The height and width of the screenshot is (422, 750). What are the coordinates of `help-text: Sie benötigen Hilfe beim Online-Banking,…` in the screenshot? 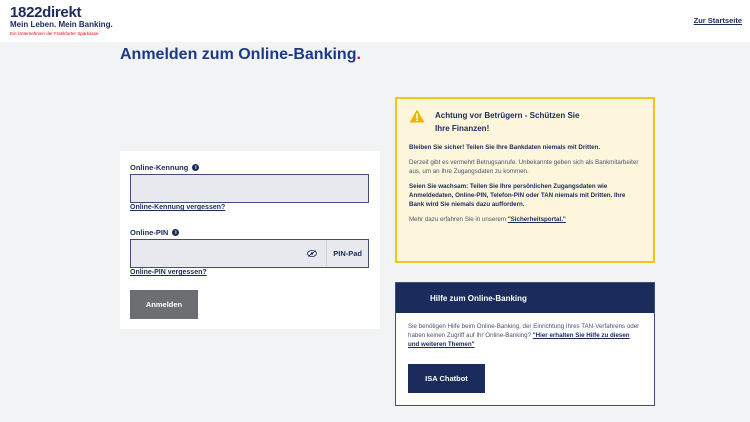 It's located at (525, 331).